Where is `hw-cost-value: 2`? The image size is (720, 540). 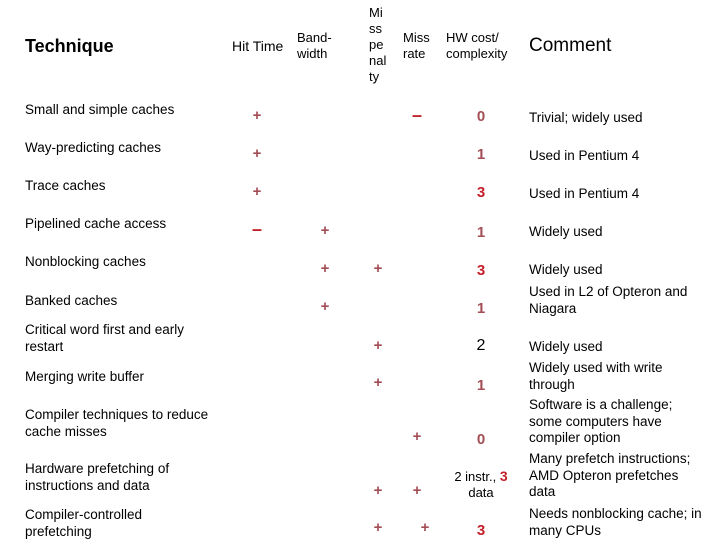 hw-cost-value: 2 is located at coordinates (481, 345).